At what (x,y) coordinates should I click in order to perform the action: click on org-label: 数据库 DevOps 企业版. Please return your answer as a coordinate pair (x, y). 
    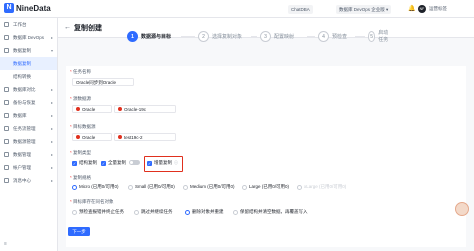
    Looking at the image, I should click on (362, 9).